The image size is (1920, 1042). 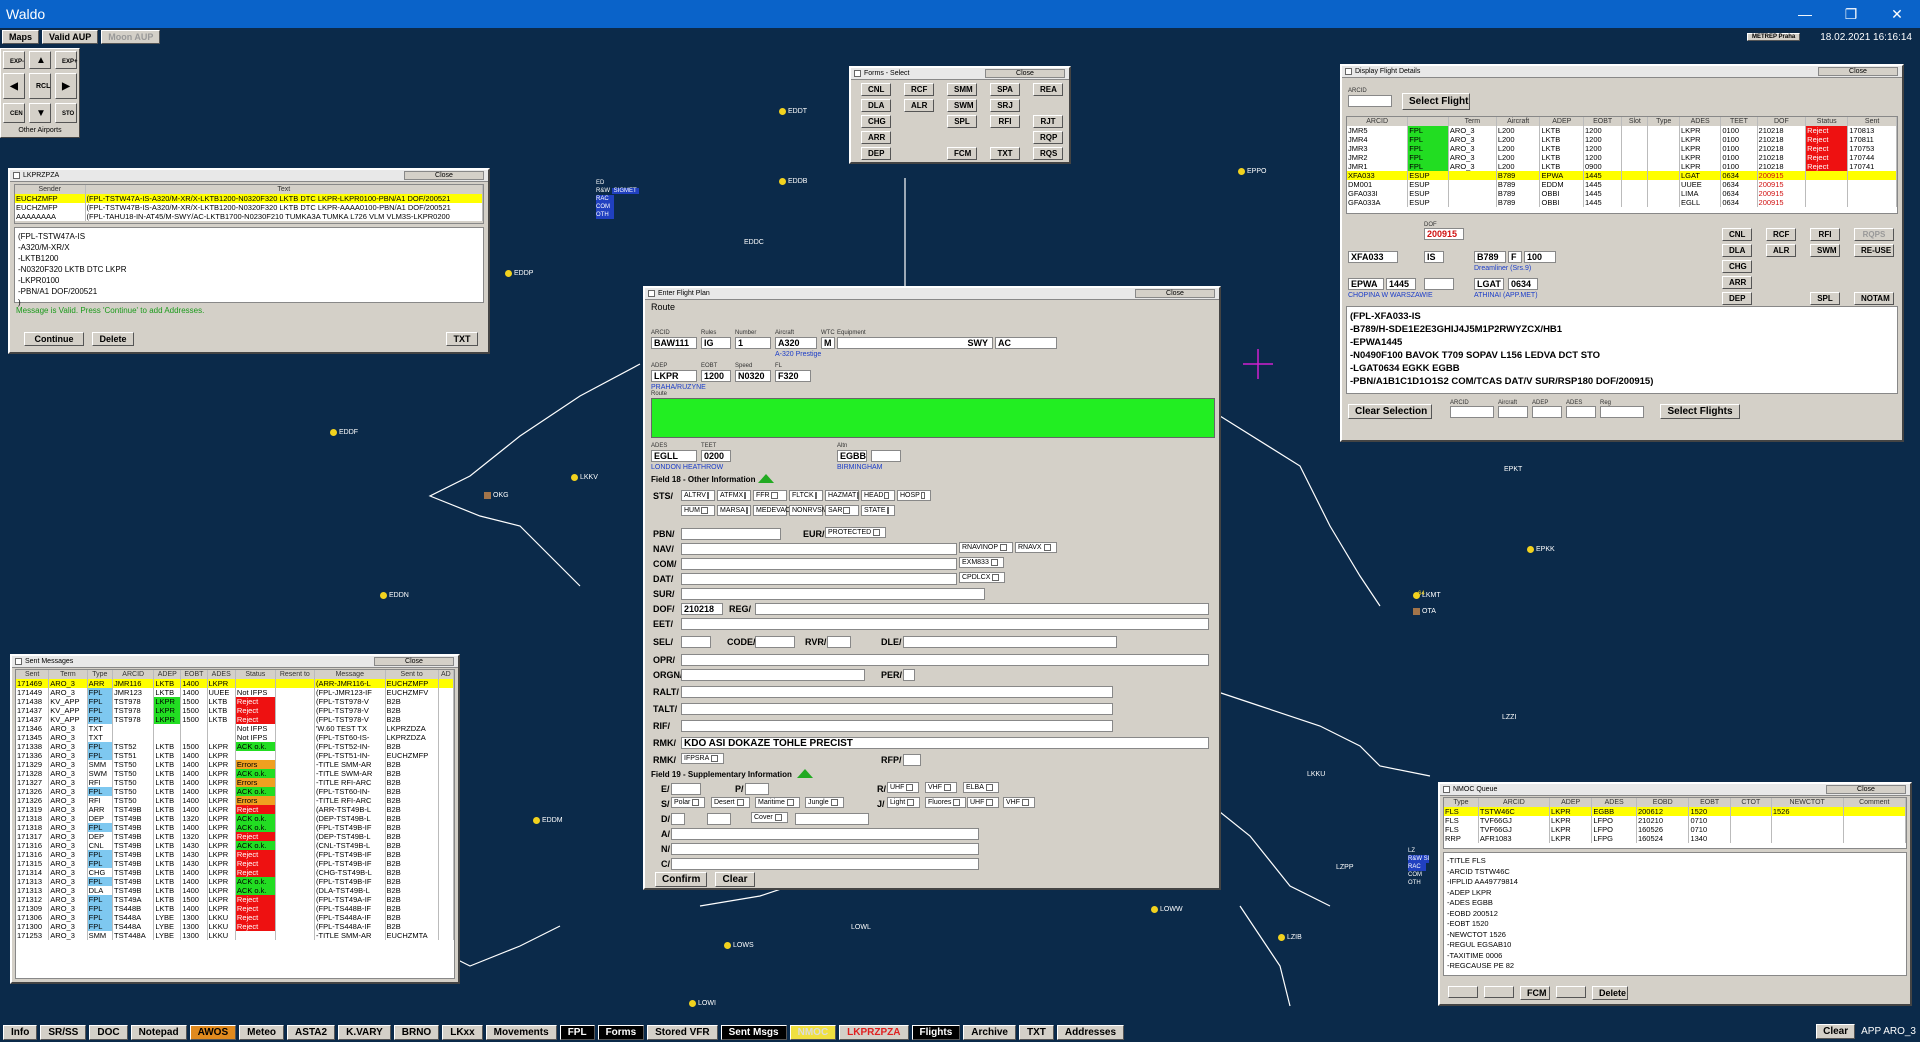 I want to click on lkprzpza-close-button: Close, so click(x=444, y=175).